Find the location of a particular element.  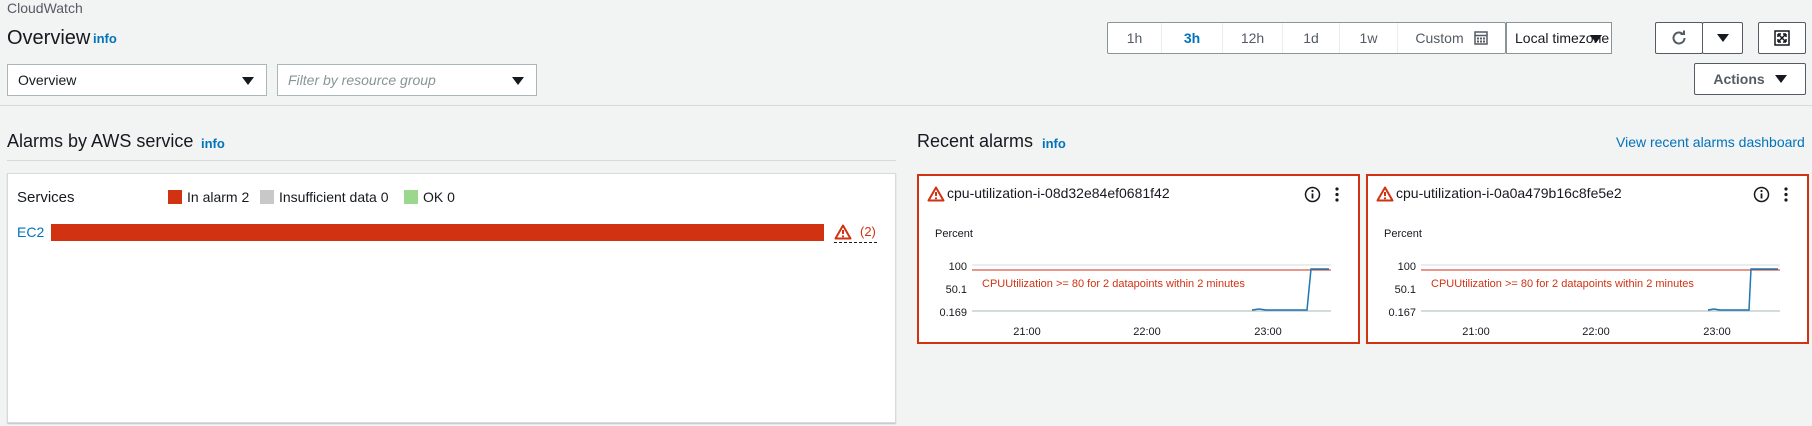

info-link: info is located at coordinates (105, 38).